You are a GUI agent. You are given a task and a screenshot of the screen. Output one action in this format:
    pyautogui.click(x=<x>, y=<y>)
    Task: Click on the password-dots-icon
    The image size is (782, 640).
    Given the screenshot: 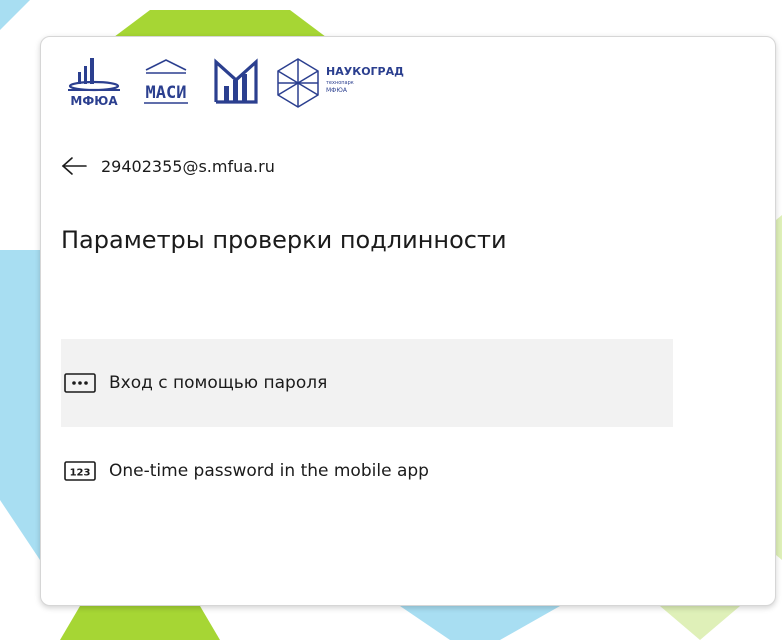 What is the action you would take?
    pyautogui.click(x=80, y=383)
    